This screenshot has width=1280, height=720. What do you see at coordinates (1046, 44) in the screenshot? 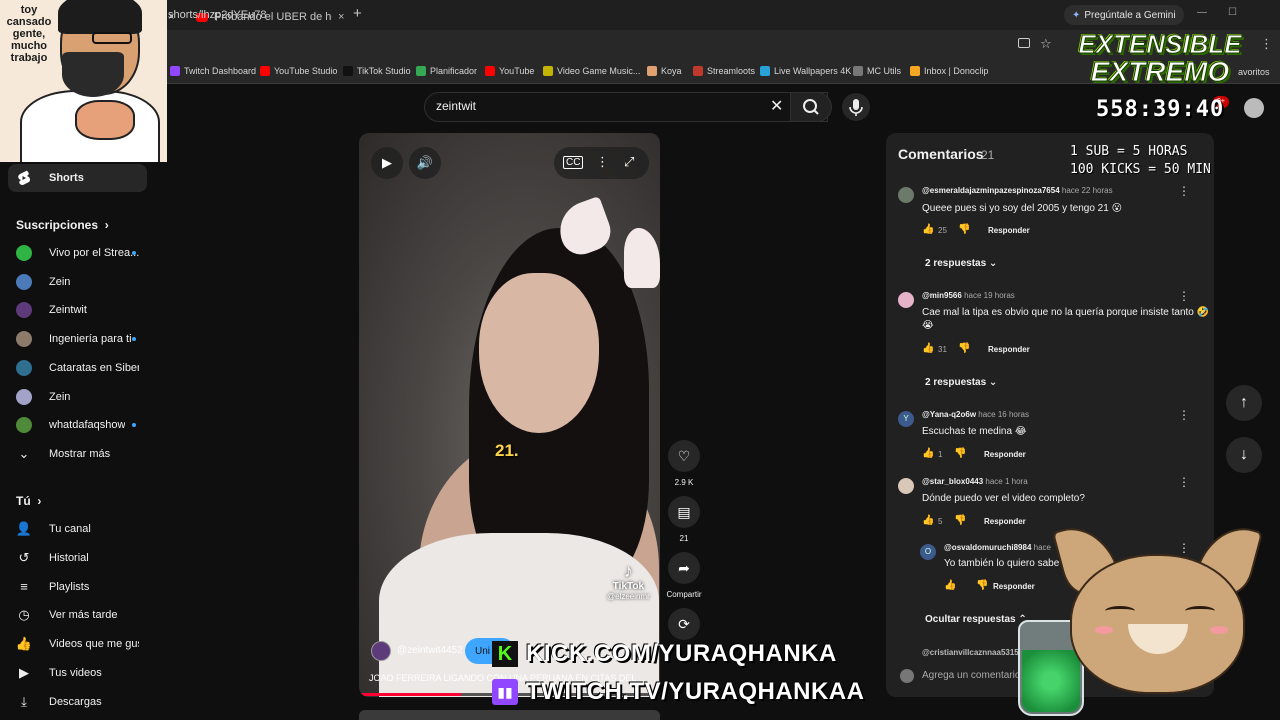
I see `bookmark-star-icon: ☆` at bounding box center [1046, 44].